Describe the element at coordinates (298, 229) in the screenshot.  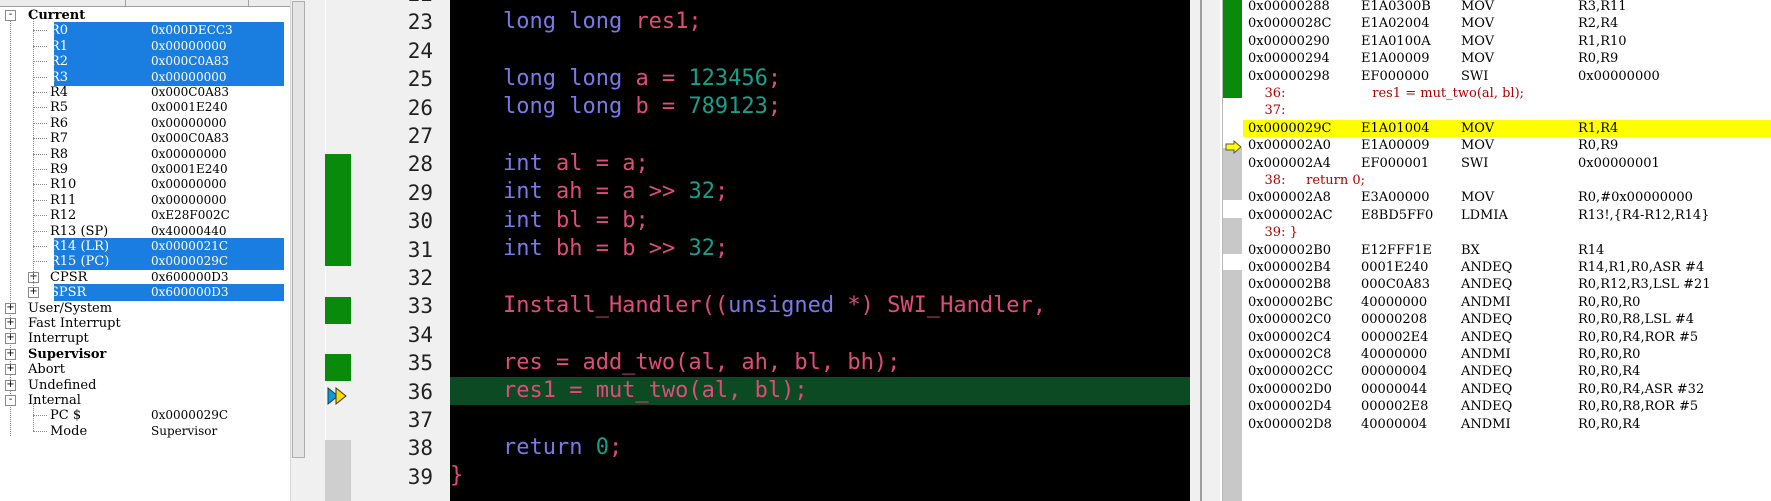
I see `registers-scroll-thumb` at that location.